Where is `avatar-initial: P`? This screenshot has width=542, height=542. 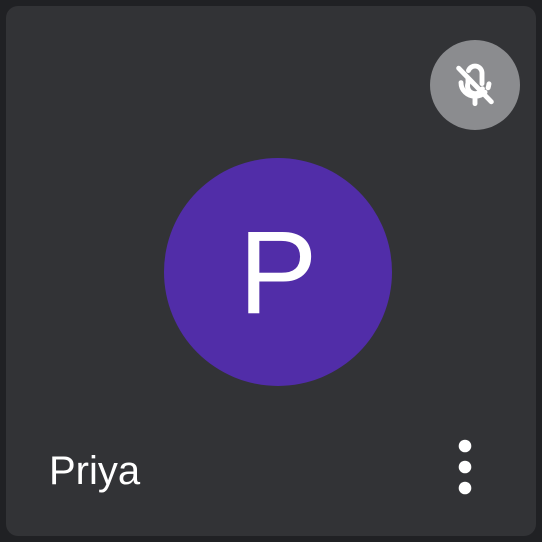
avatar-initial: P is located at coordinates (278, 273).